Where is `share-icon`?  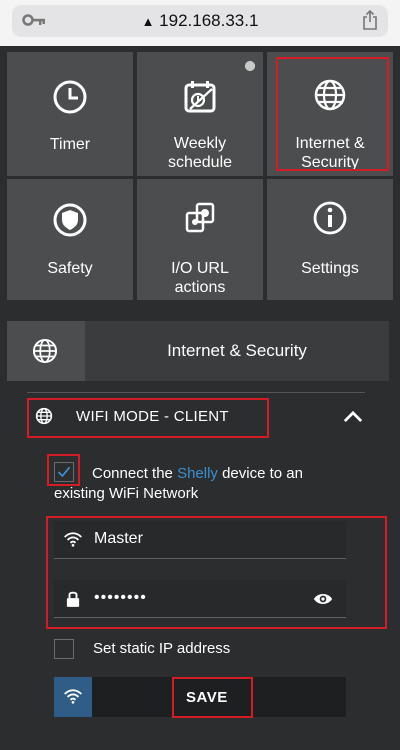
share-icon is located at coordinates (370, 20).